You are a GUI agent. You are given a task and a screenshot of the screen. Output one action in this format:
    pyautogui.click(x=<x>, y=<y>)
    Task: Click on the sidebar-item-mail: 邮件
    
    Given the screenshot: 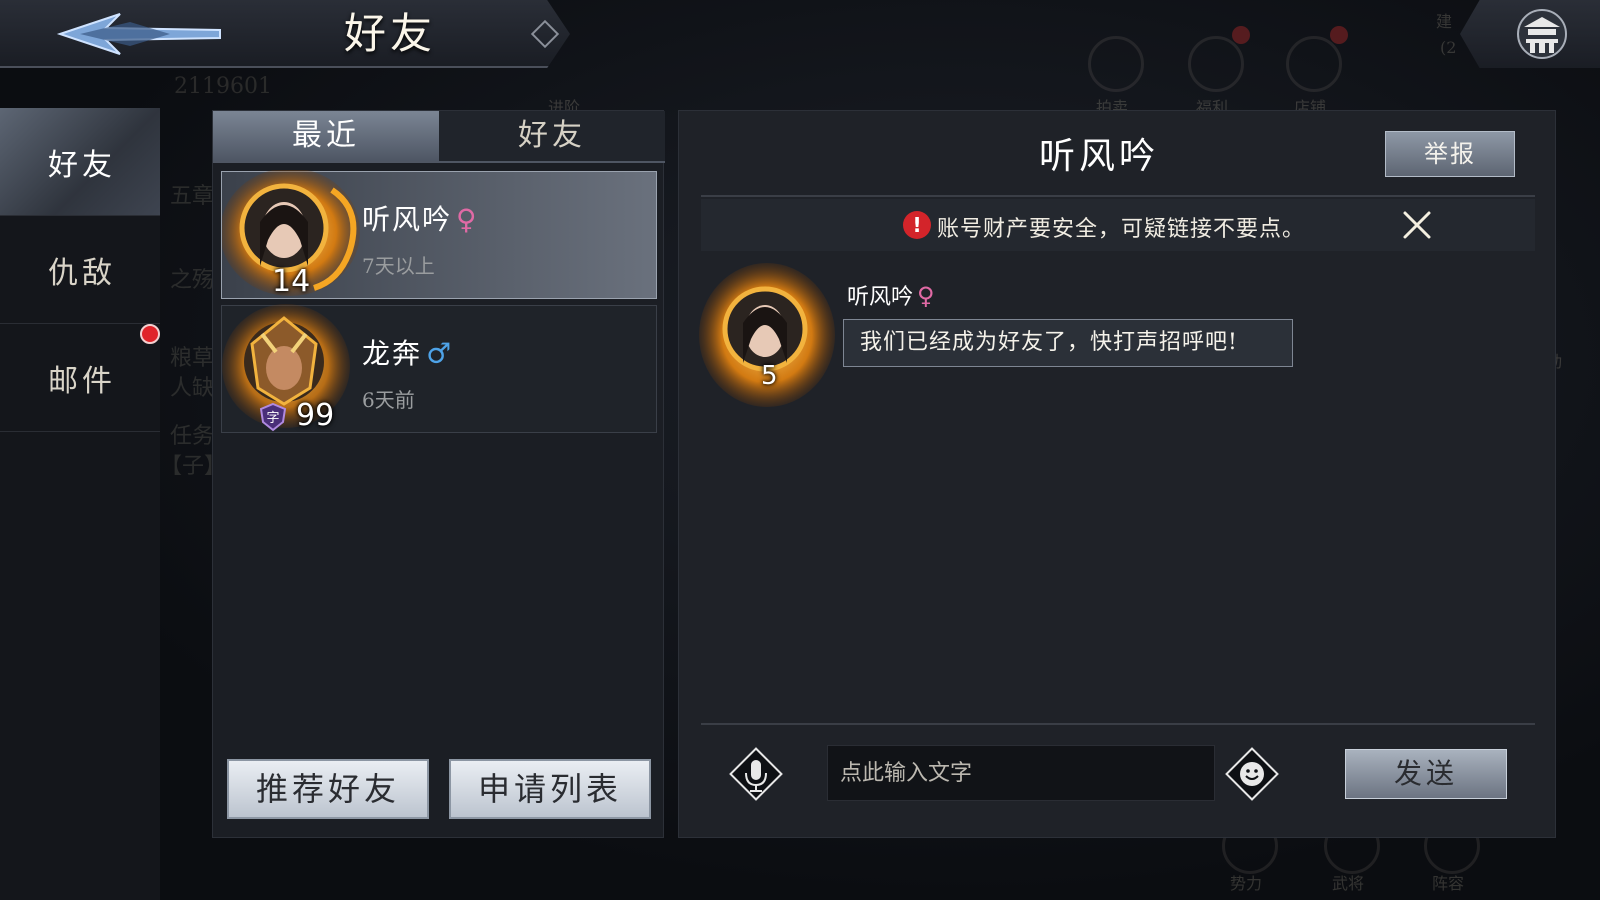 What is the action you would take?
    pyautogui.click(x=80, y=378)
    